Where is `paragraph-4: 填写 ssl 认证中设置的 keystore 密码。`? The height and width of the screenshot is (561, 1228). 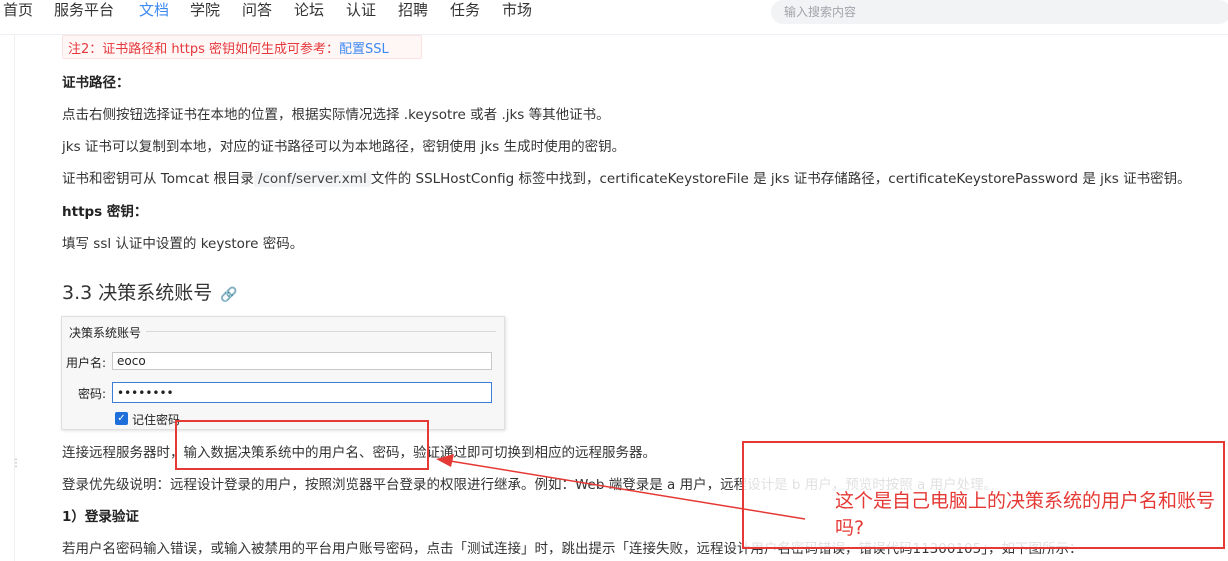
paragraph-4: 填写 ssl 认证中设置的 keystore 密码。 is located at coordinates (183, 244).